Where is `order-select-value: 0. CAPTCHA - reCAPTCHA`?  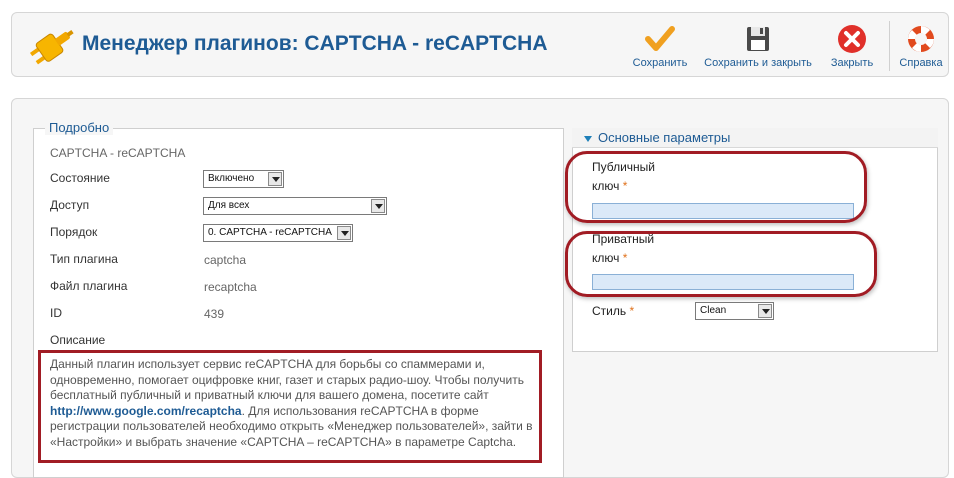
order-select-value: 0. CAPTCHA - reCAPTCHA is located at coordinates (270, 232).